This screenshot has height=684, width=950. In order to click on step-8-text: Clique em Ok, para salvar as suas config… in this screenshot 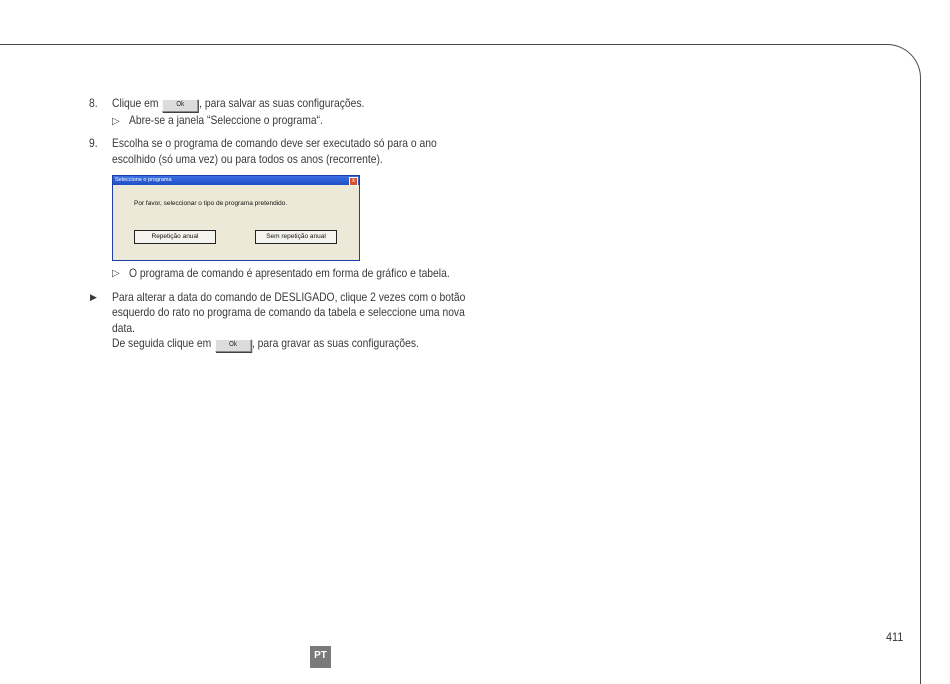, I will do `click(238, 104)`.